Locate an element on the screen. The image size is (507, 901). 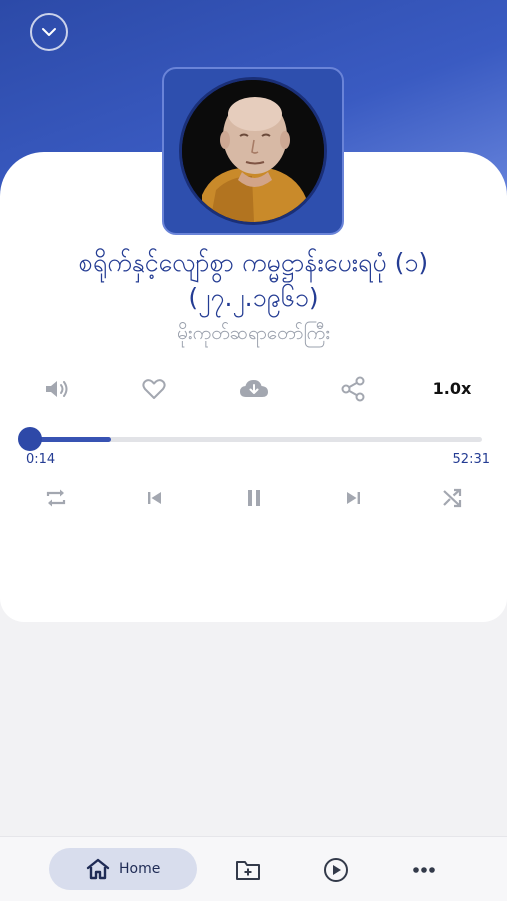
volume-icon is located at coordinates (57, 389).